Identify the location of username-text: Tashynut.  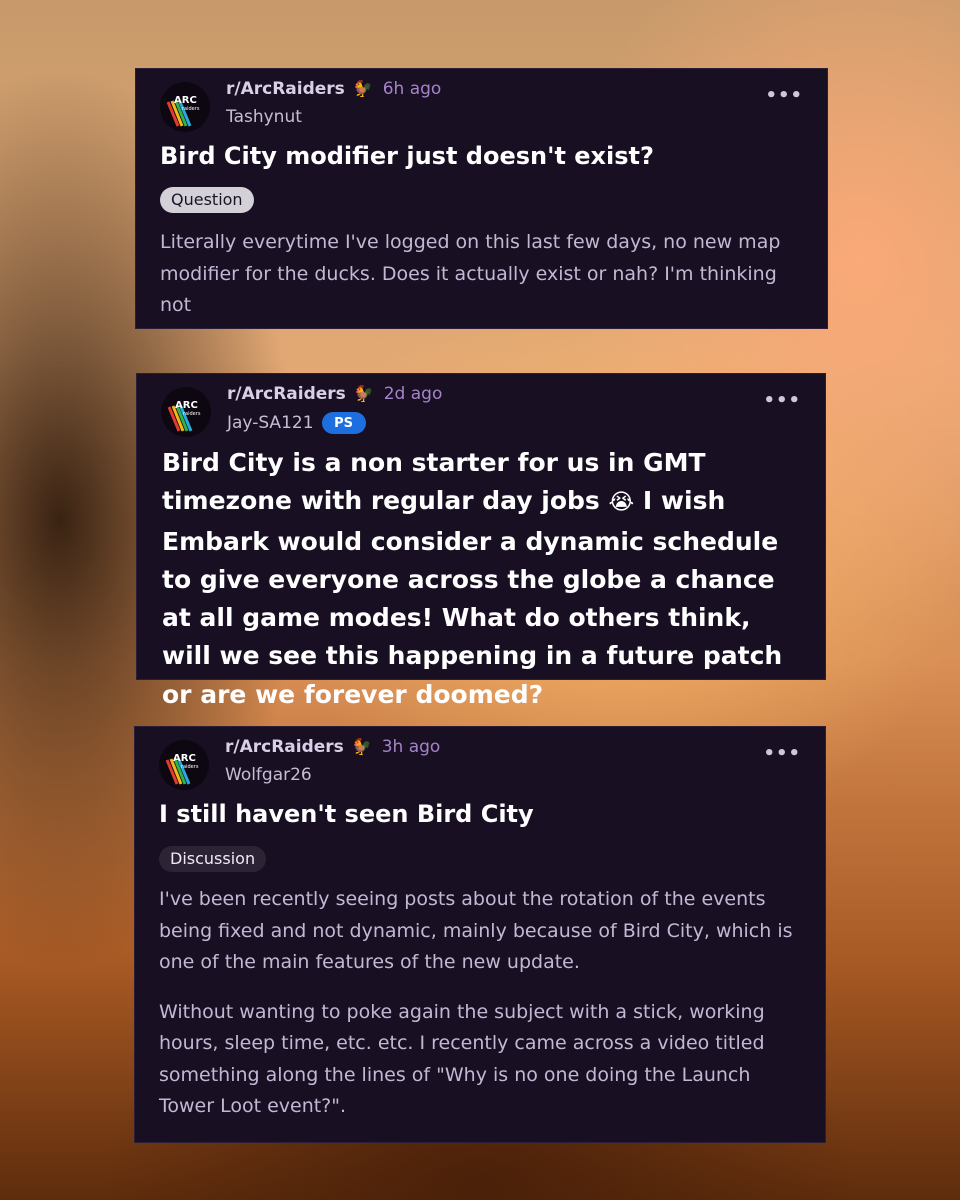
(264, 117).